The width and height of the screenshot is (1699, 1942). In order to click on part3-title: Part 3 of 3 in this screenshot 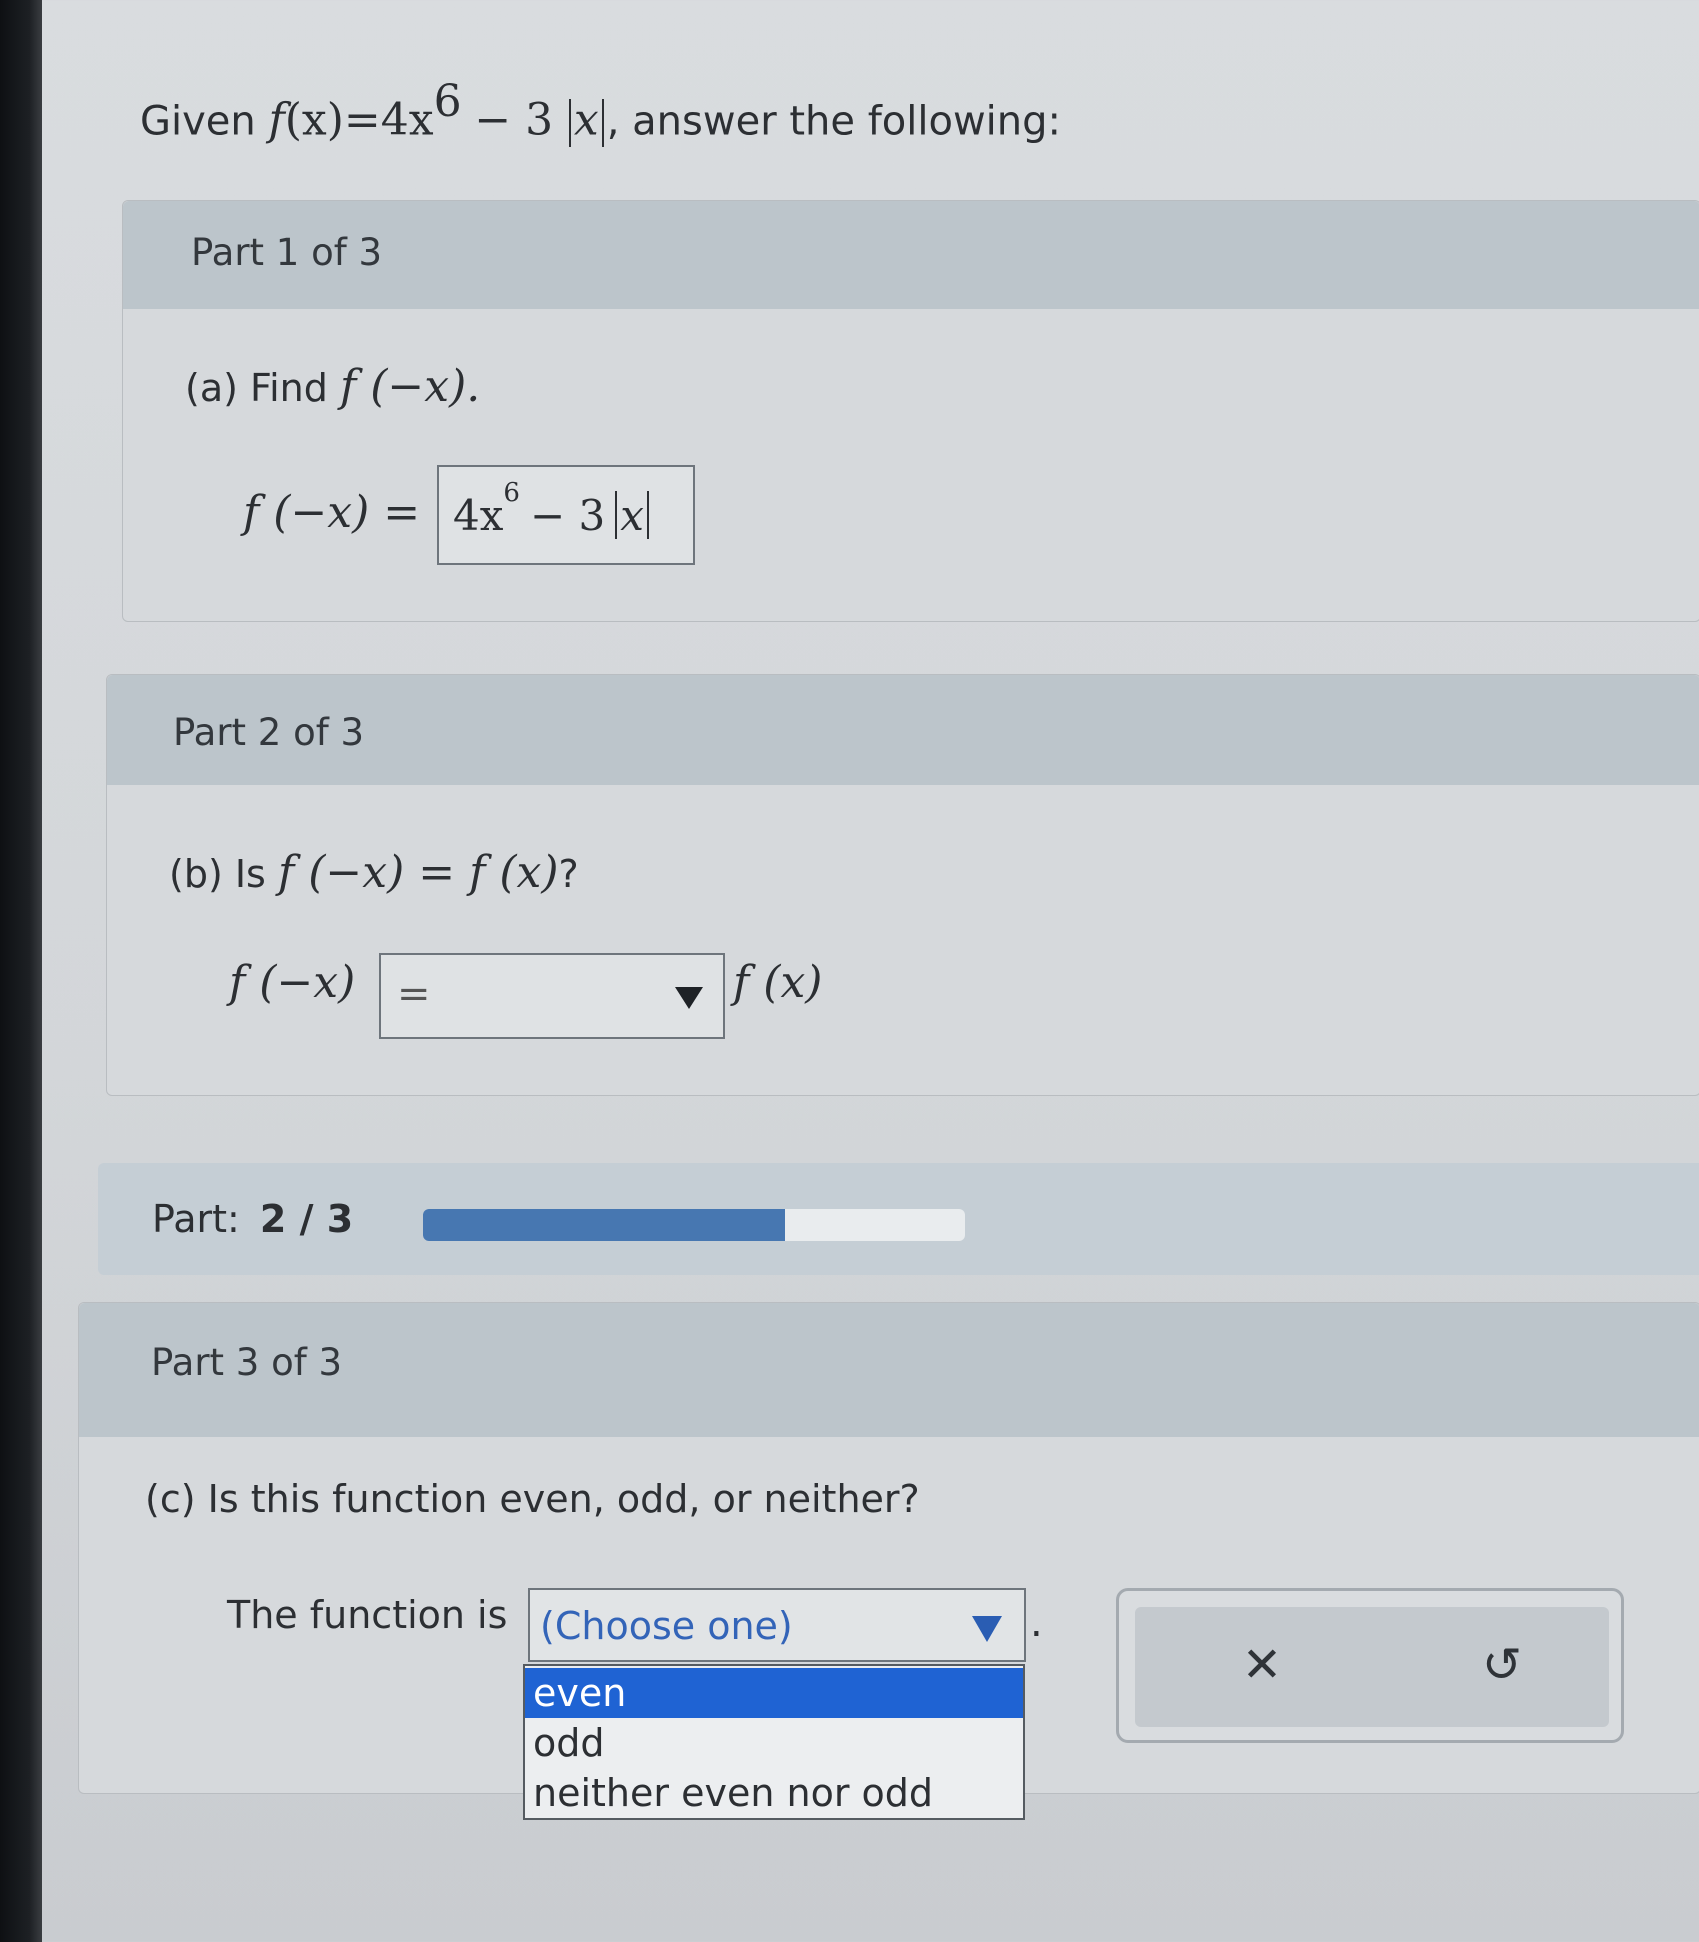, I will do `click(247, 1362)`.